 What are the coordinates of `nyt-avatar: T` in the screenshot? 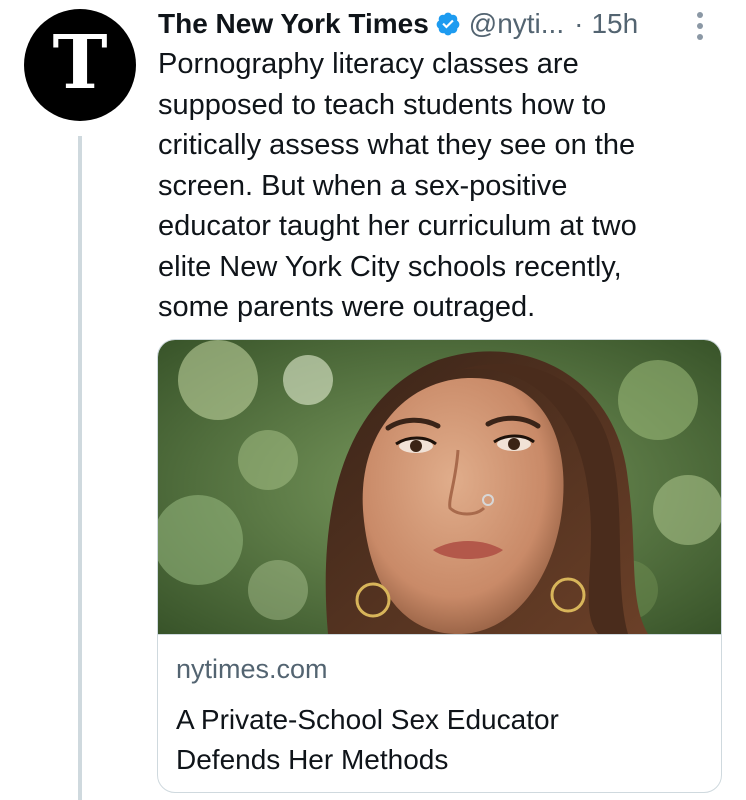 It's located at (80, 65).